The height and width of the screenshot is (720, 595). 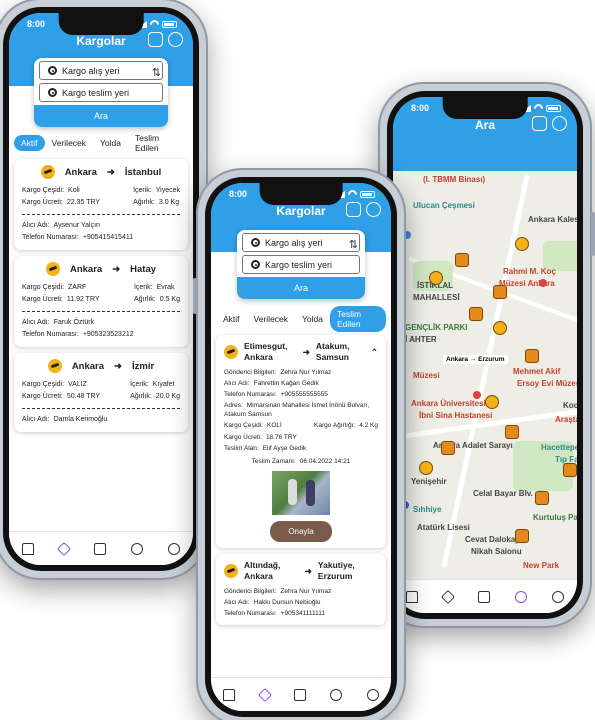 I want to click on map-label: MAHALLESİ, so click(x=436, y=297).